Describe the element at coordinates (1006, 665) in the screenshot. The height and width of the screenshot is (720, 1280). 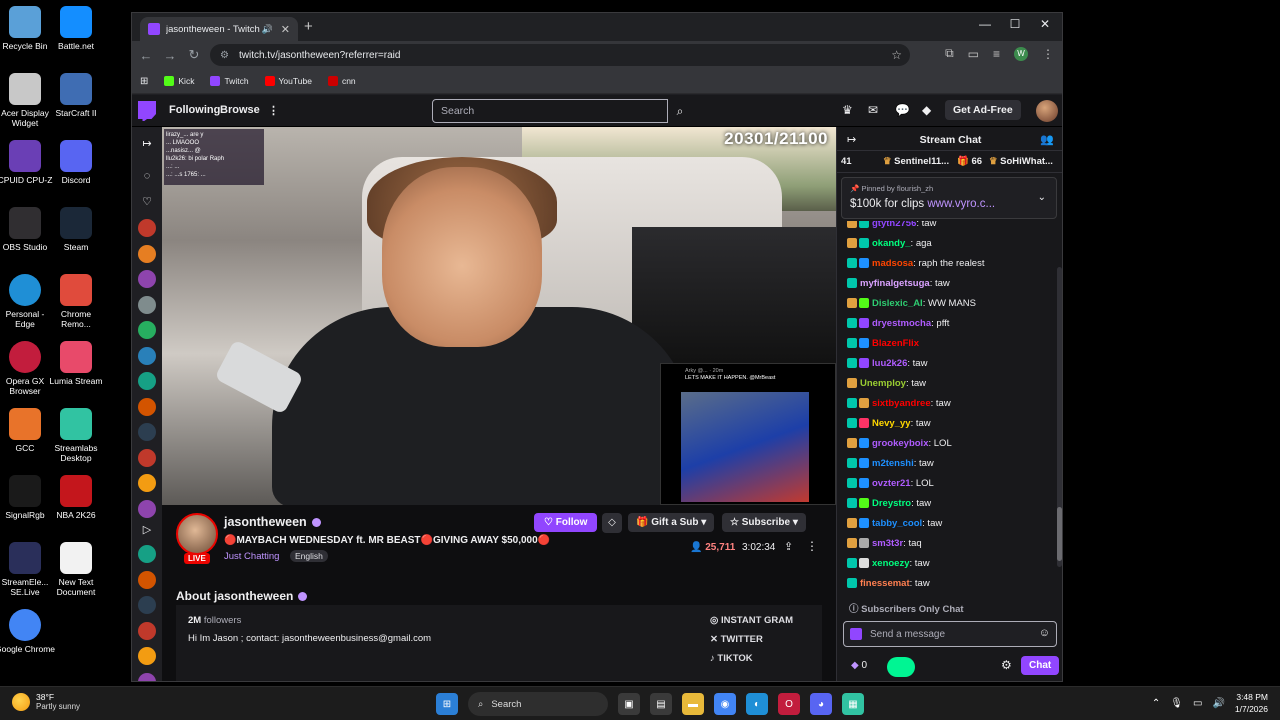
I see `chat-settings-icon: ⚙` at that location.